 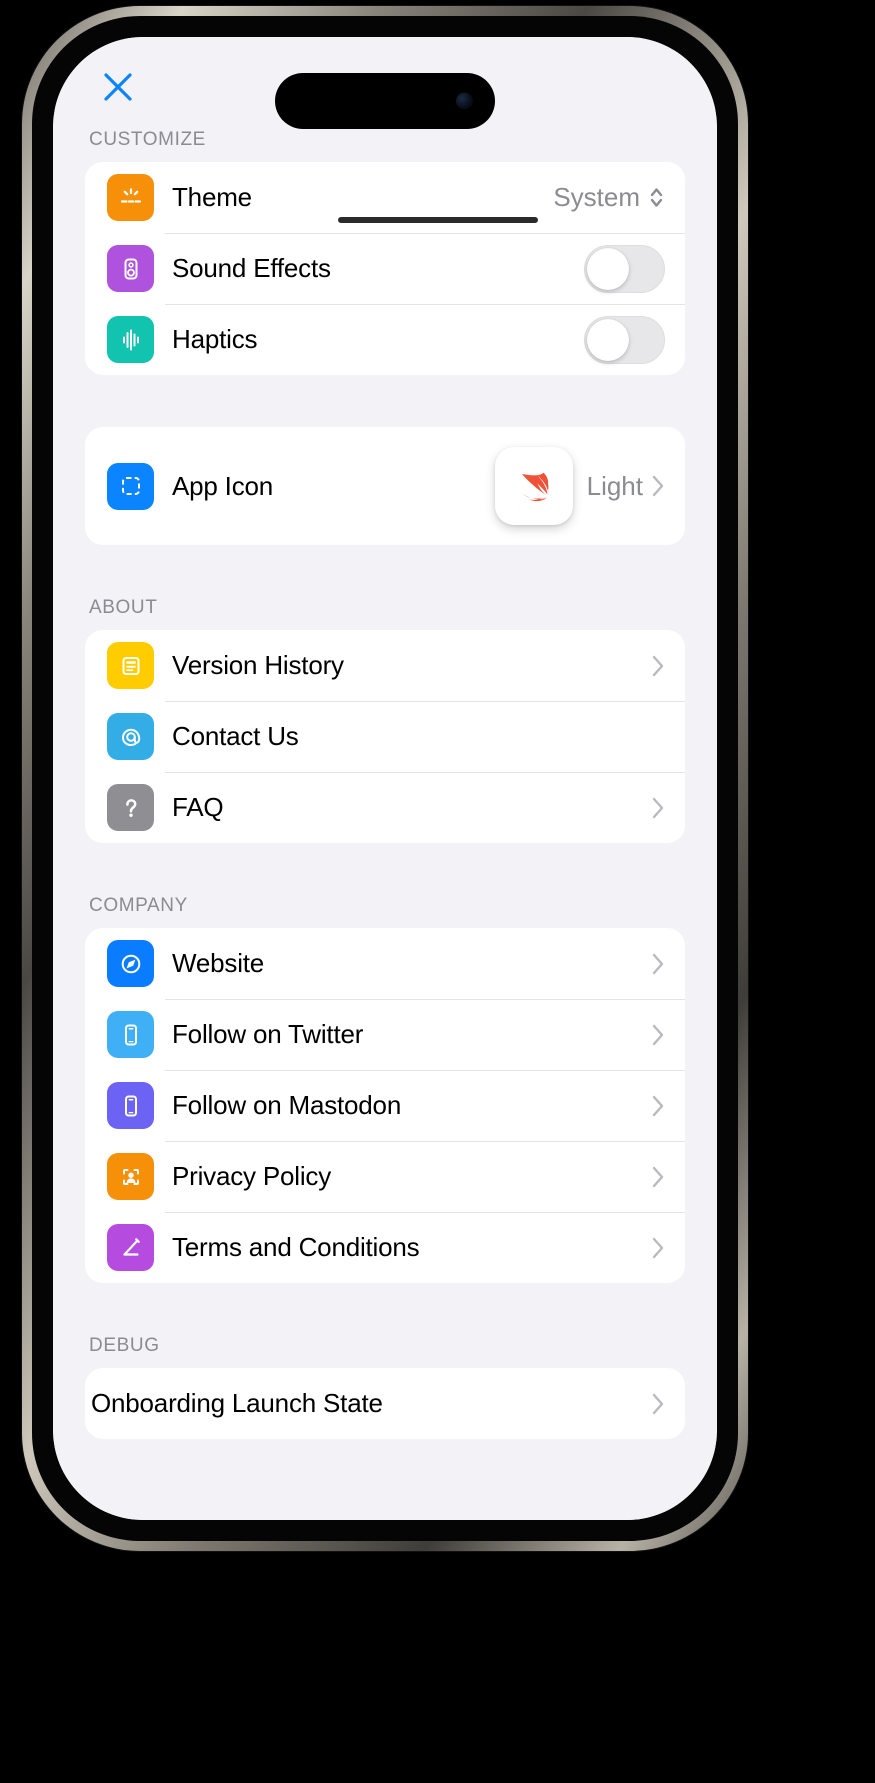 What do you see at coordinates (596, 197) in the screenshot?
I see `theme-value: System` at bounding box center [596, 197].